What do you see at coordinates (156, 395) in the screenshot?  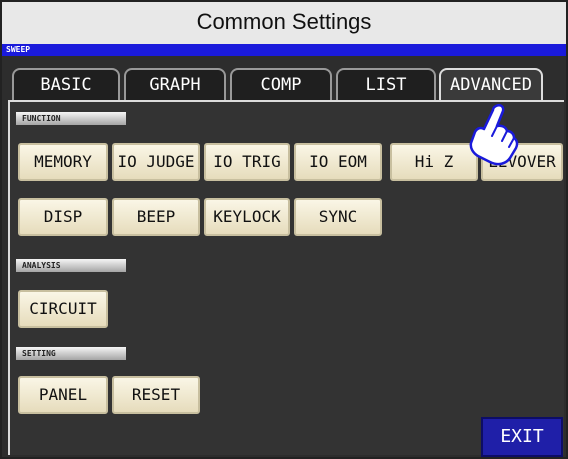 I see `reset-button: RESET` at bounding box center [156, 395].